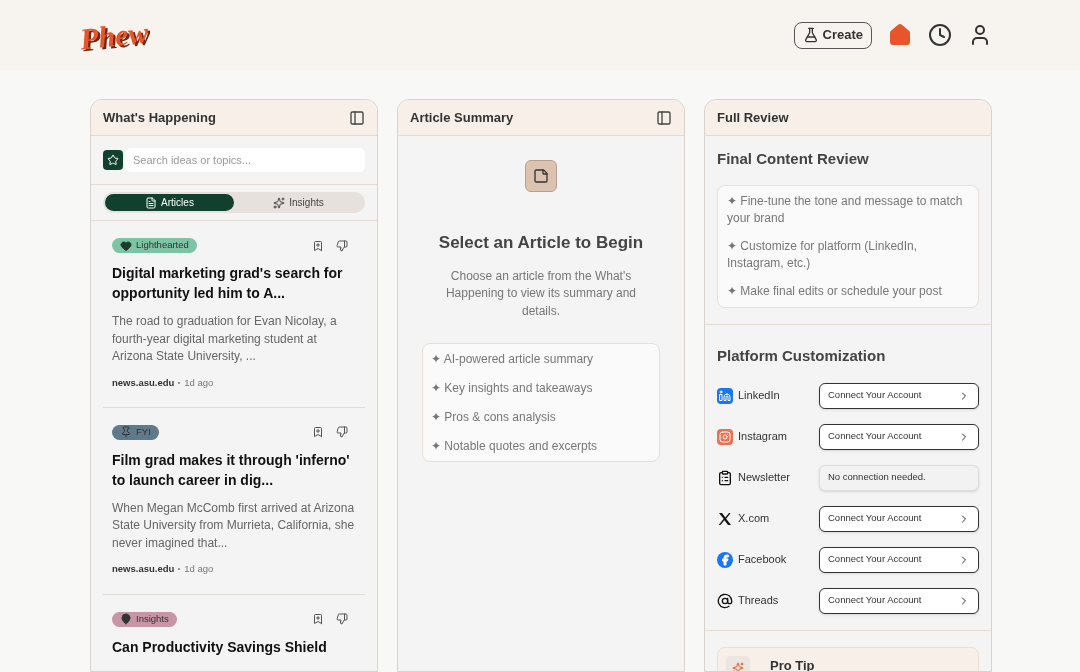 The height and width of the screenshot is (672, 1080). What do you see at coordinates (126, 432) in the screenshot?
I see `pin-icon` at bounding box center [126, 432].